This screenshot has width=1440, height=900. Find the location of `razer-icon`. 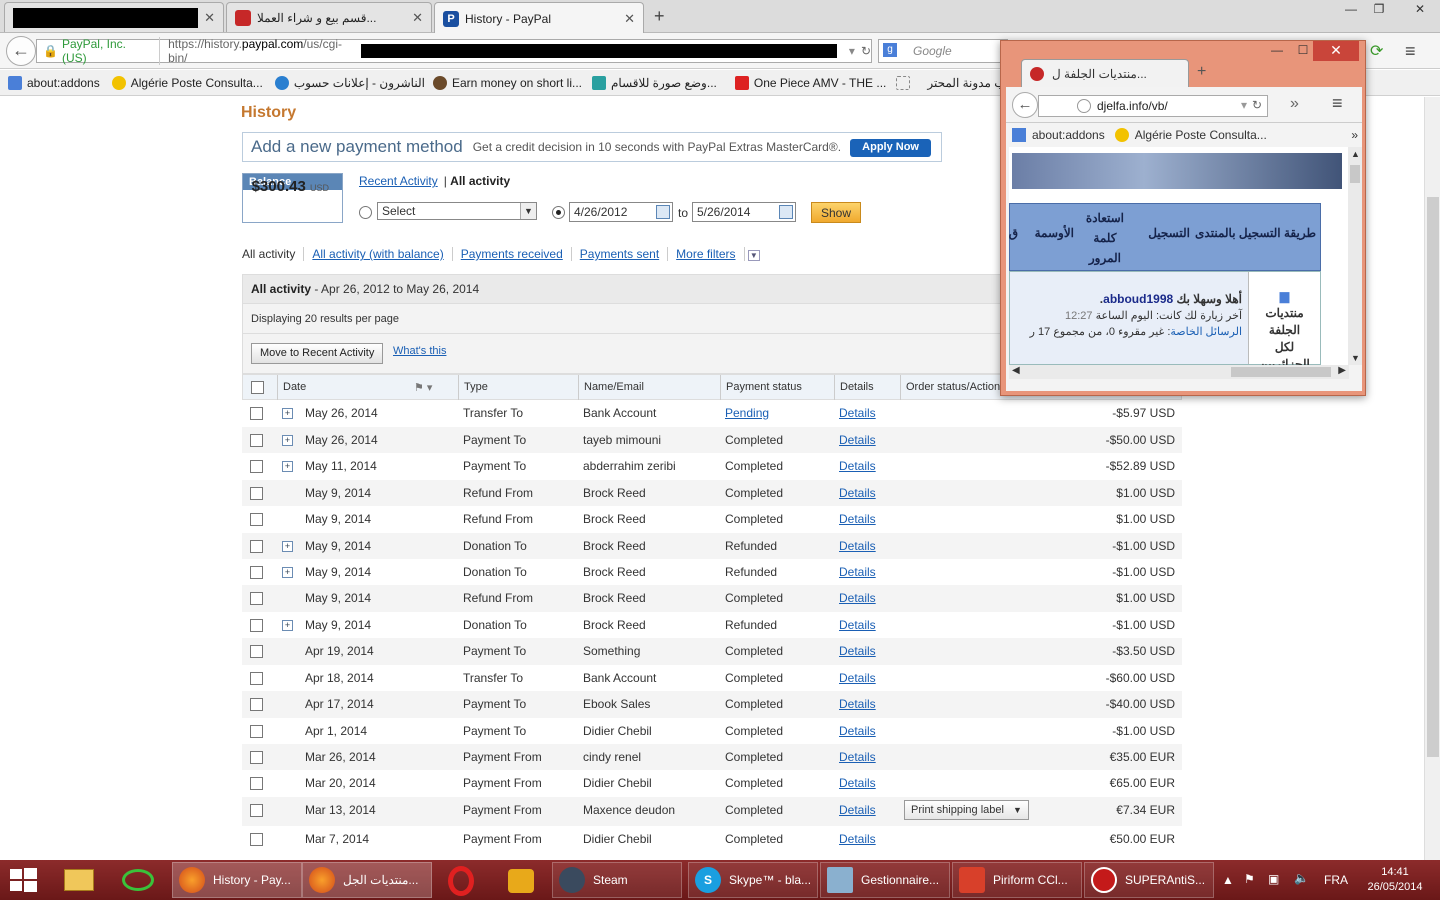

razer-icon is located at coordinates (139, 880).